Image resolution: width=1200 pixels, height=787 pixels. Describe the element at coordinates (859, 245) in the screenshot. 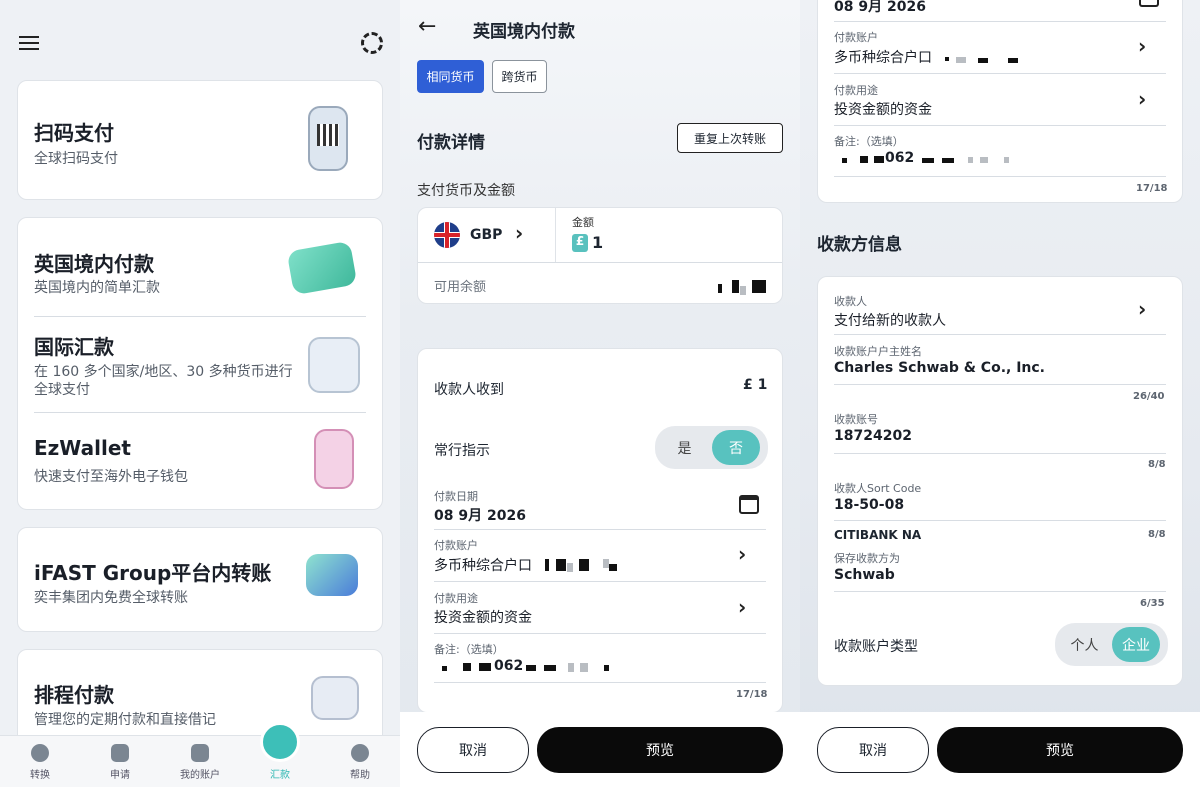

I see `section-title: 收款方信息` at that location.